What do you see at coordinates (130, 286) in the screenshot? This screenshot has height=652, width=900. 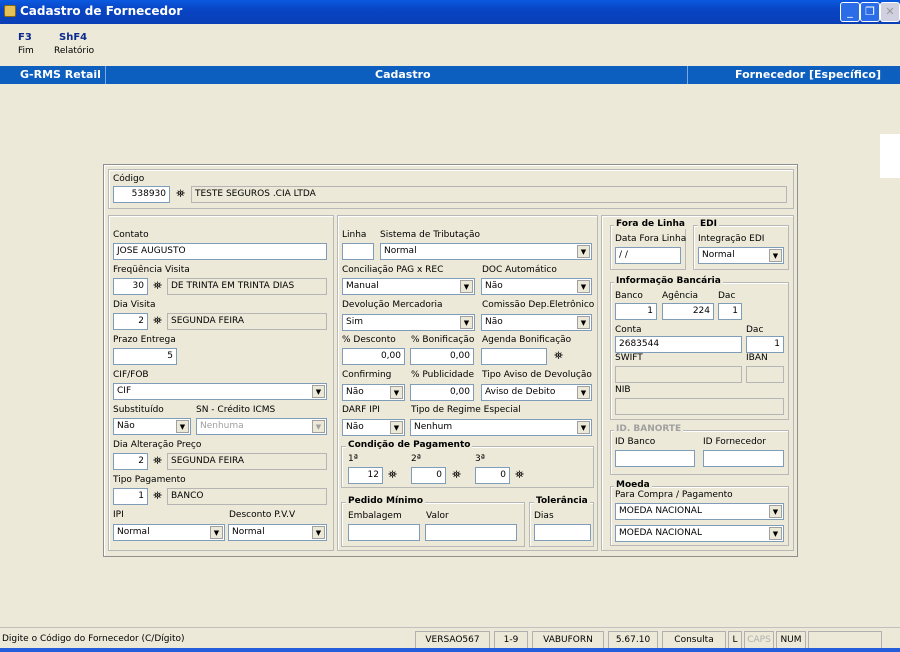 I see `freq-input: 30` at bounding box center [130, 286].